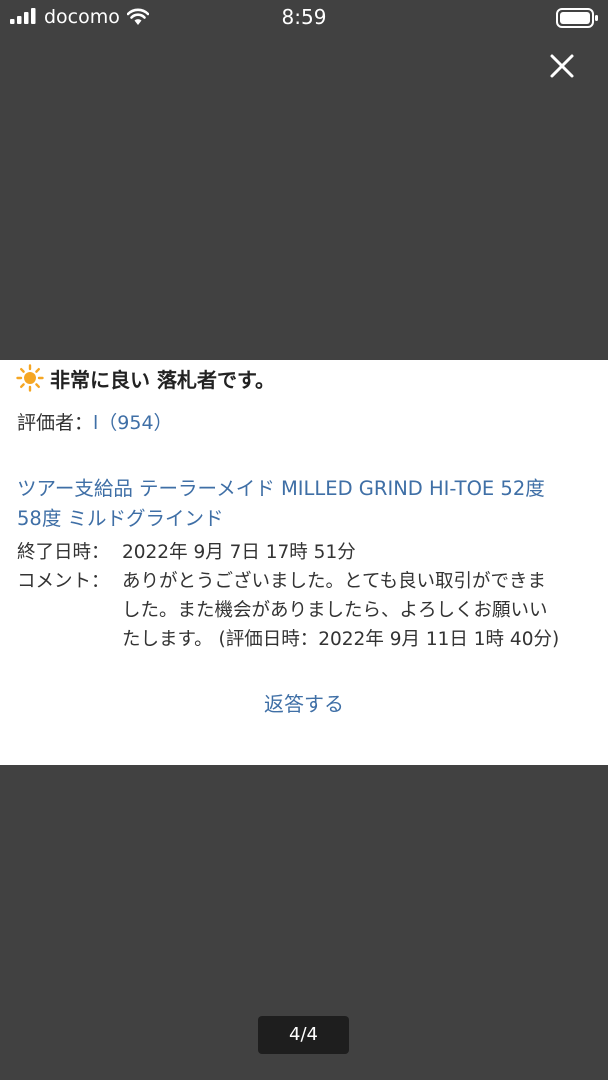 This screenshot has height=1080, width=608. Describe the element at coordinates (30, 378) in the screenshot. I see `sun-icon` at that location.